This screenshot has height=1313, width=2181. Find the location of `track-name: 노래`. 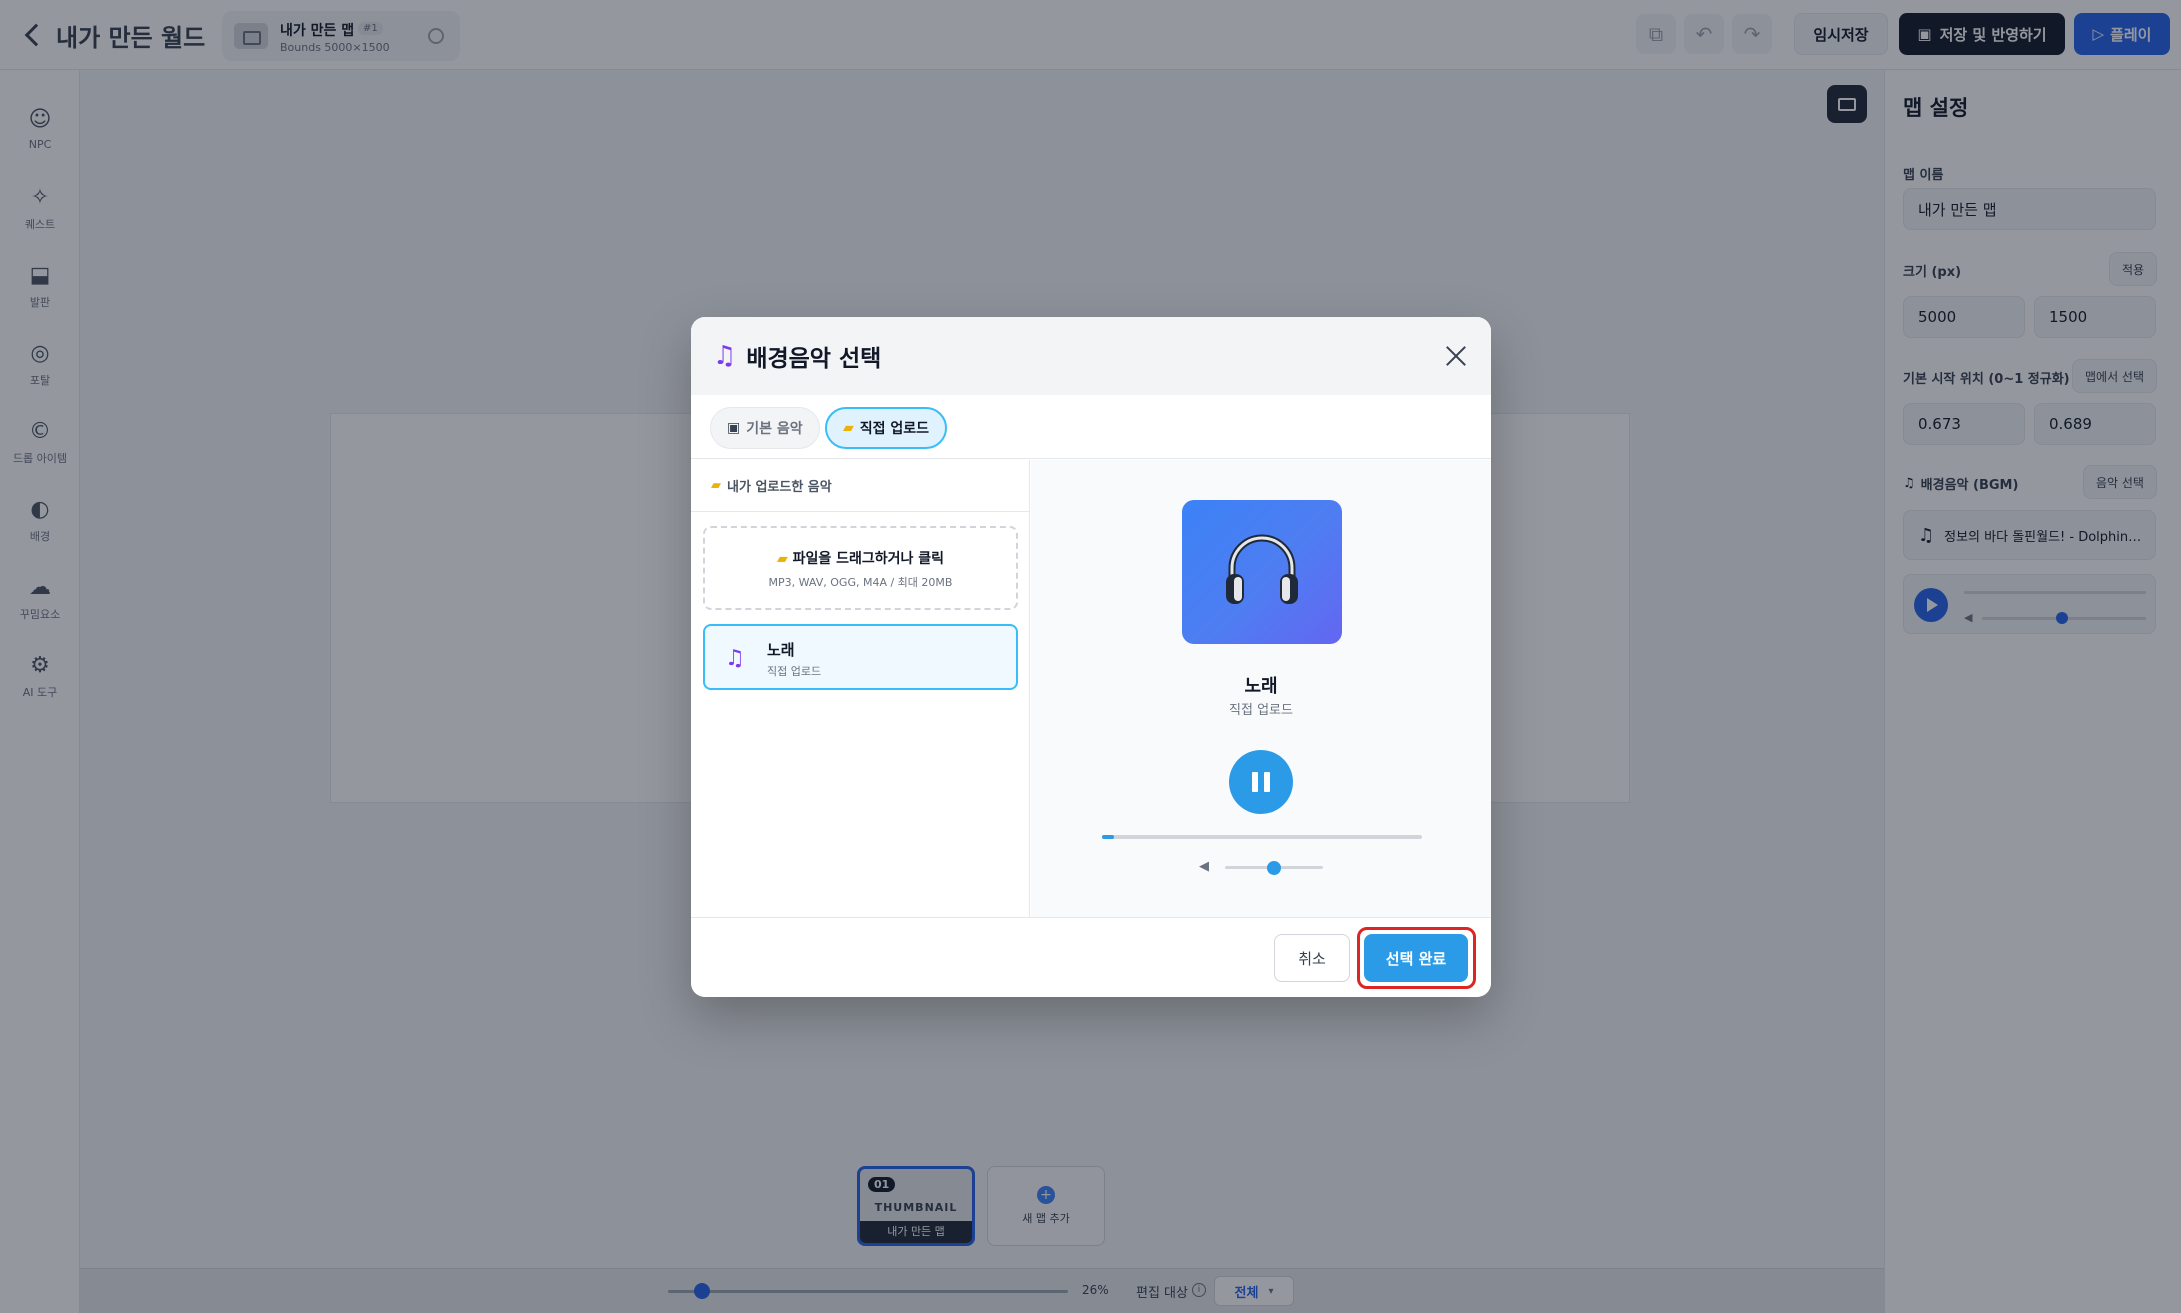

track-name: 노래 is located at coordinates (781, 650).